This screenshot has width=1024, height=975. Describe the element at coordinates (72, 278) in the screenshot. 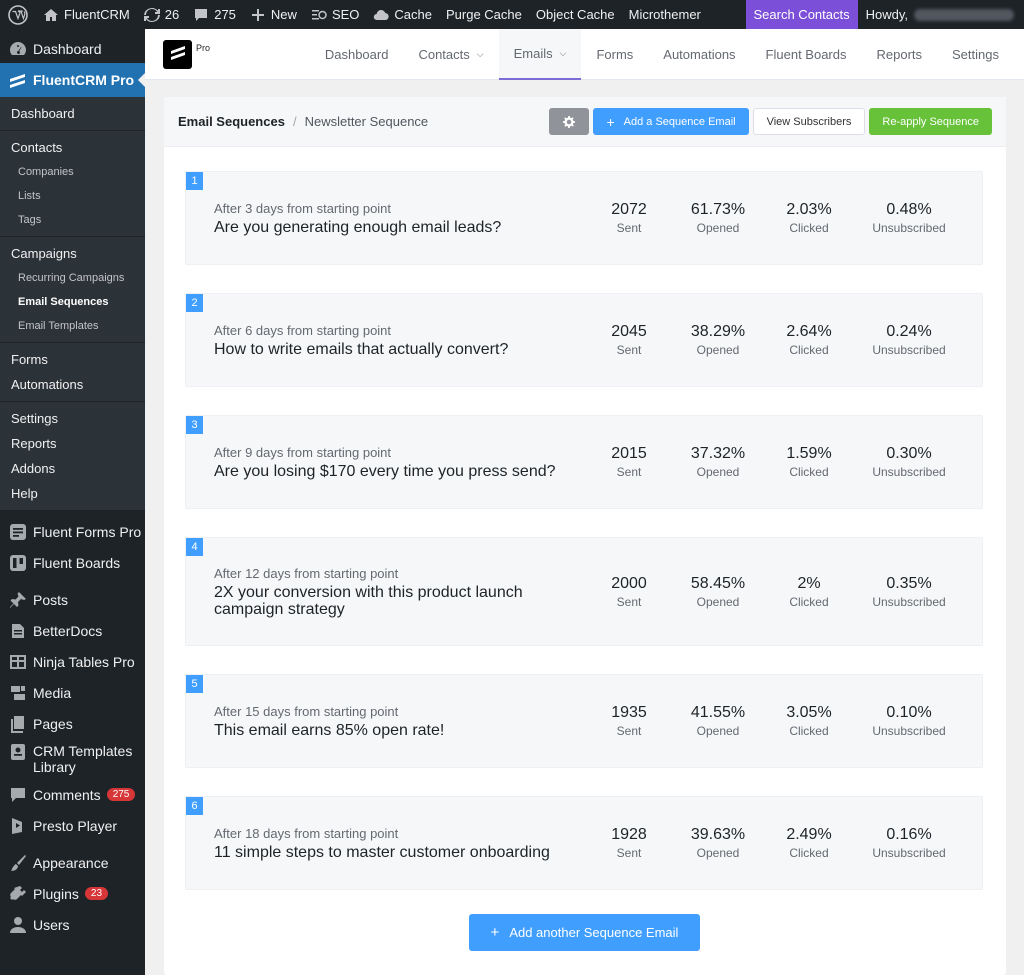

I see `submenu-recurring-campaigns: Recurring Campaigns` at that location.